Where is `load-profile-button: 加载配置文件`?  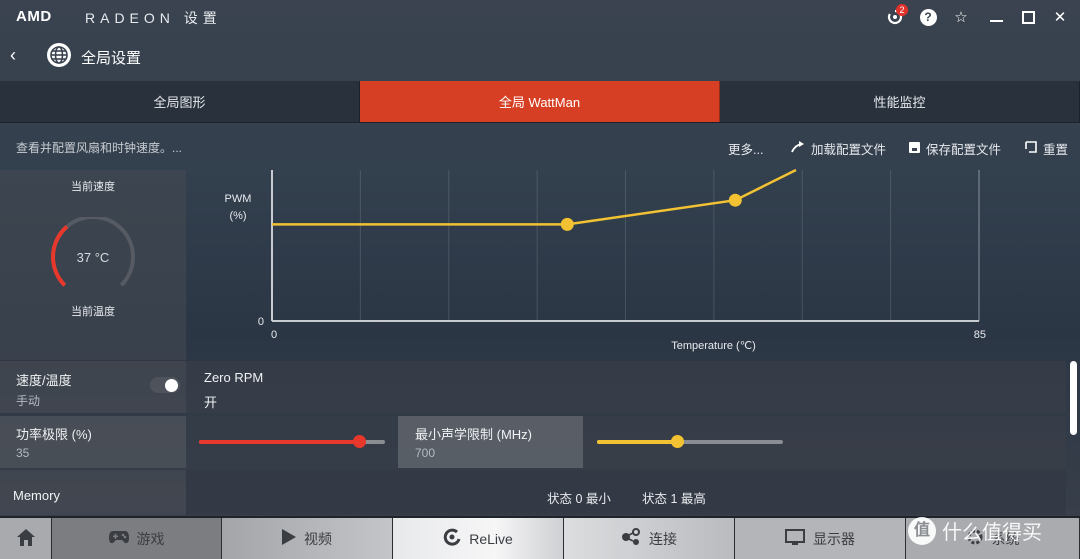 load-profile-button: 加载配置文件 is located at coordinates (838, 148).